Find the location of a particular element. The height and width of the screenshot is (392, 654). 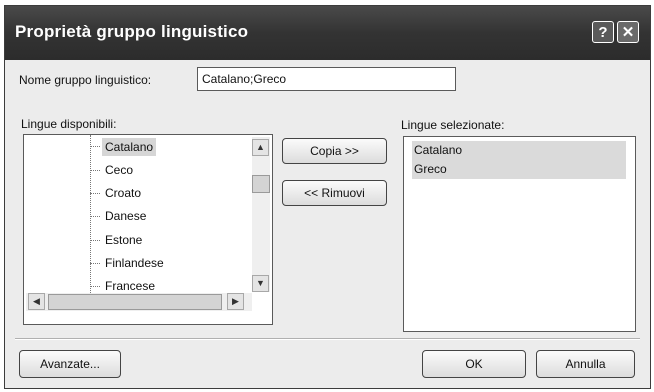

remove-button: << Rimuovi is located at coordinates (334, 193).